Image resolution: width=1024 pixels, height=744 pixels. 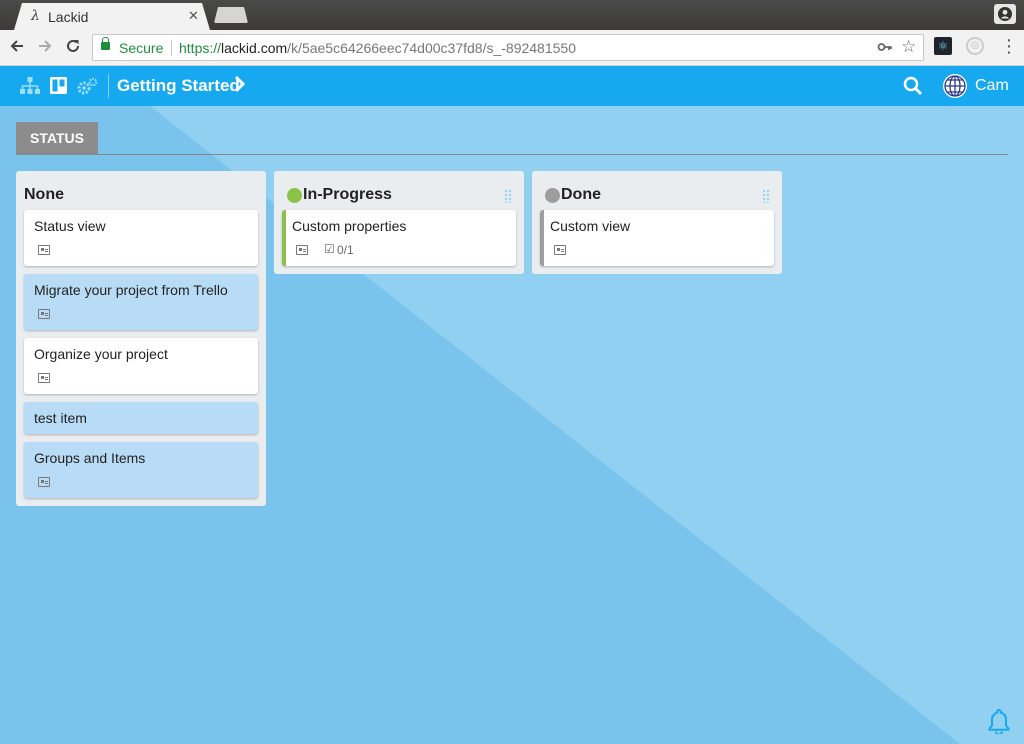 I want to click on column-header: In-Progress, so click(x=399, y=193).